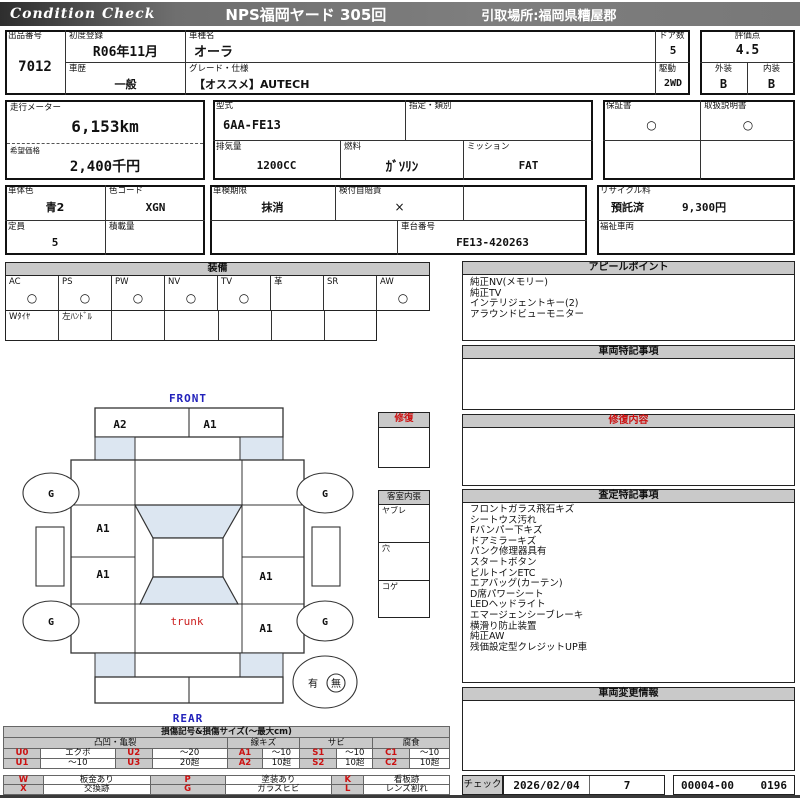 The image size is (800, 800). Describe the element at coordinates (125, 52) in the screenshot. I see `first-registration-value: R06年11月` at that location.